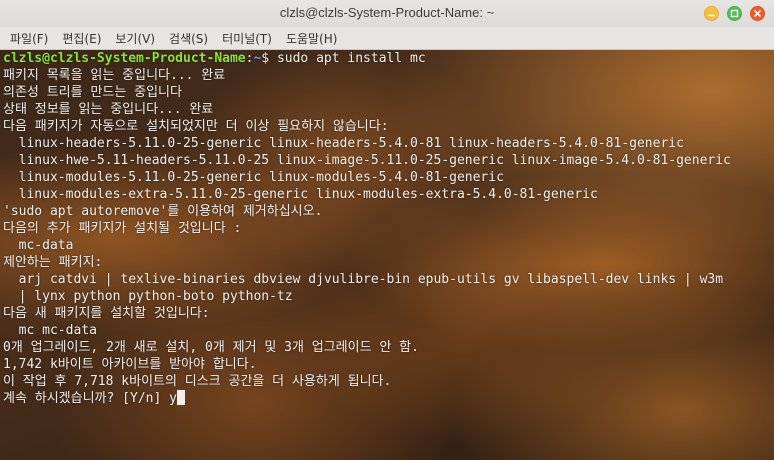  I want to click on output-line: 다음 새 패키지를 설치할 것입니다:, so click(106, 313).